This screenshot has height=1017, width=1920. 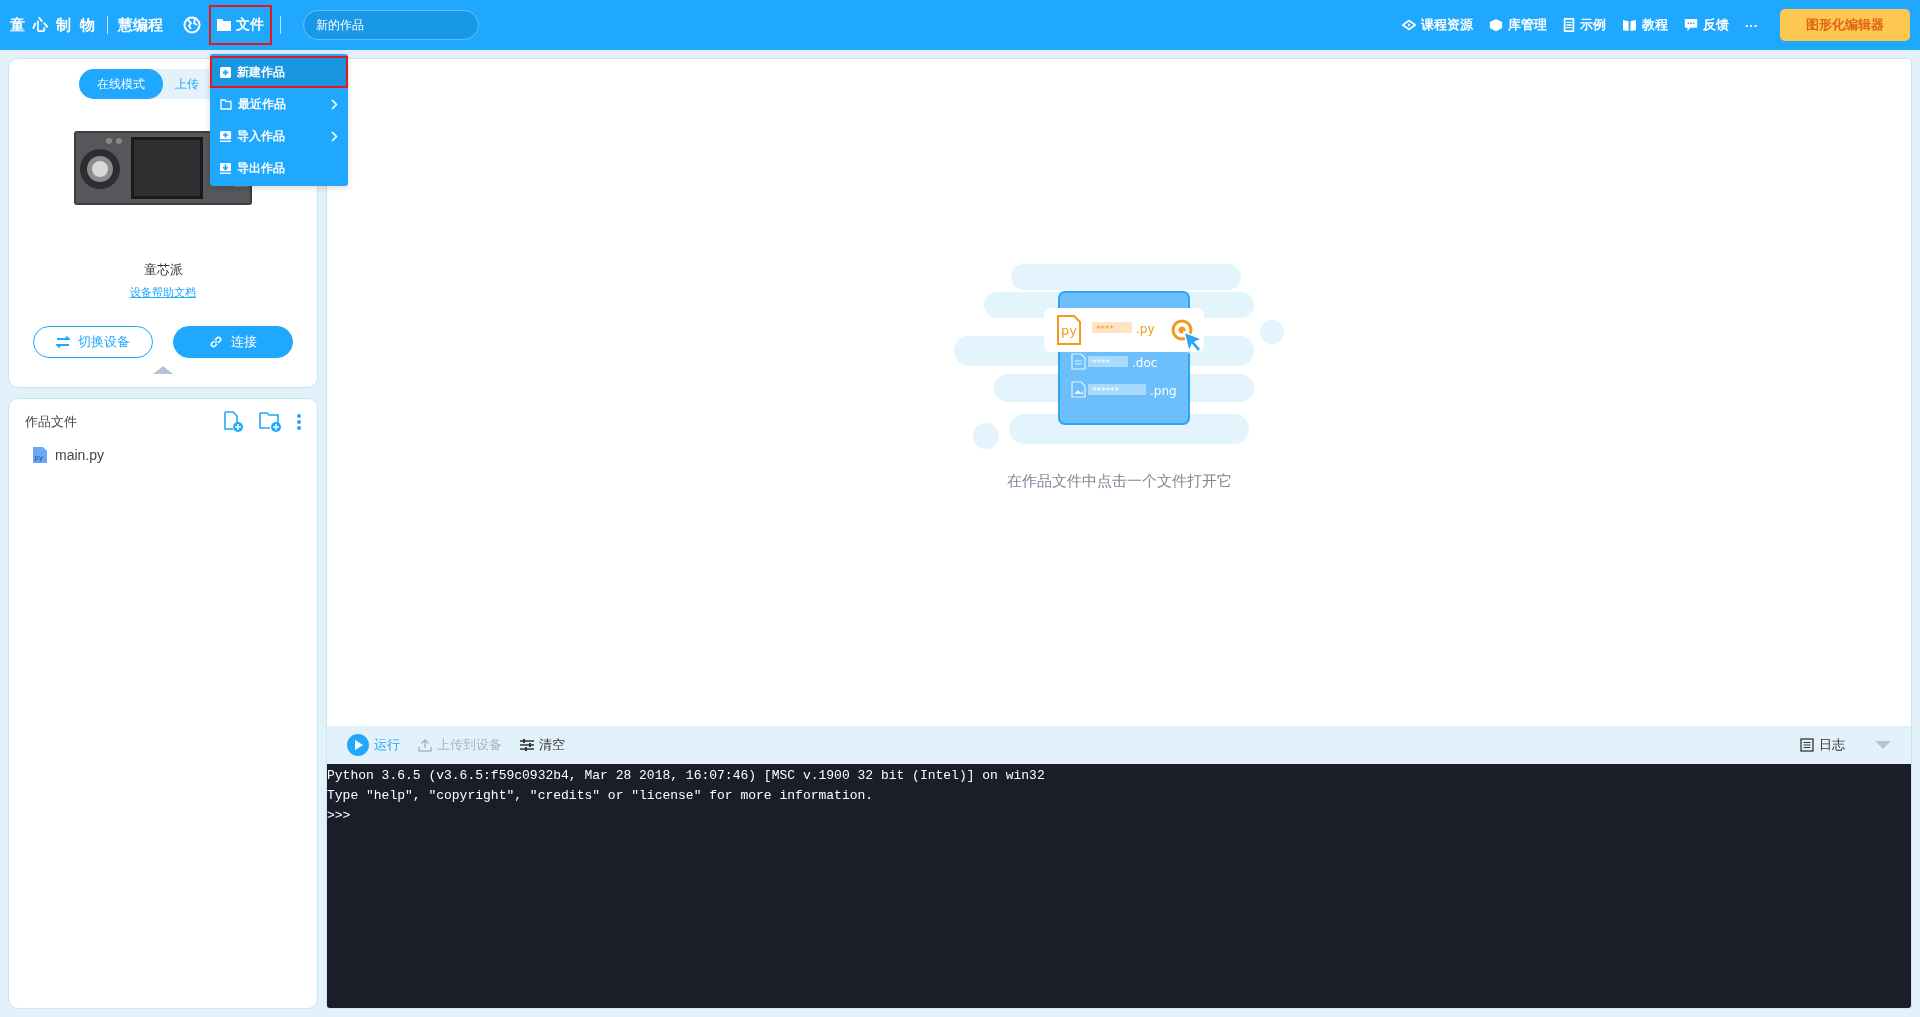 What do you see at coordinates (1145, 329) in the screenshot?
I see `file-extension: .py` at bounding box center [1145, 329].